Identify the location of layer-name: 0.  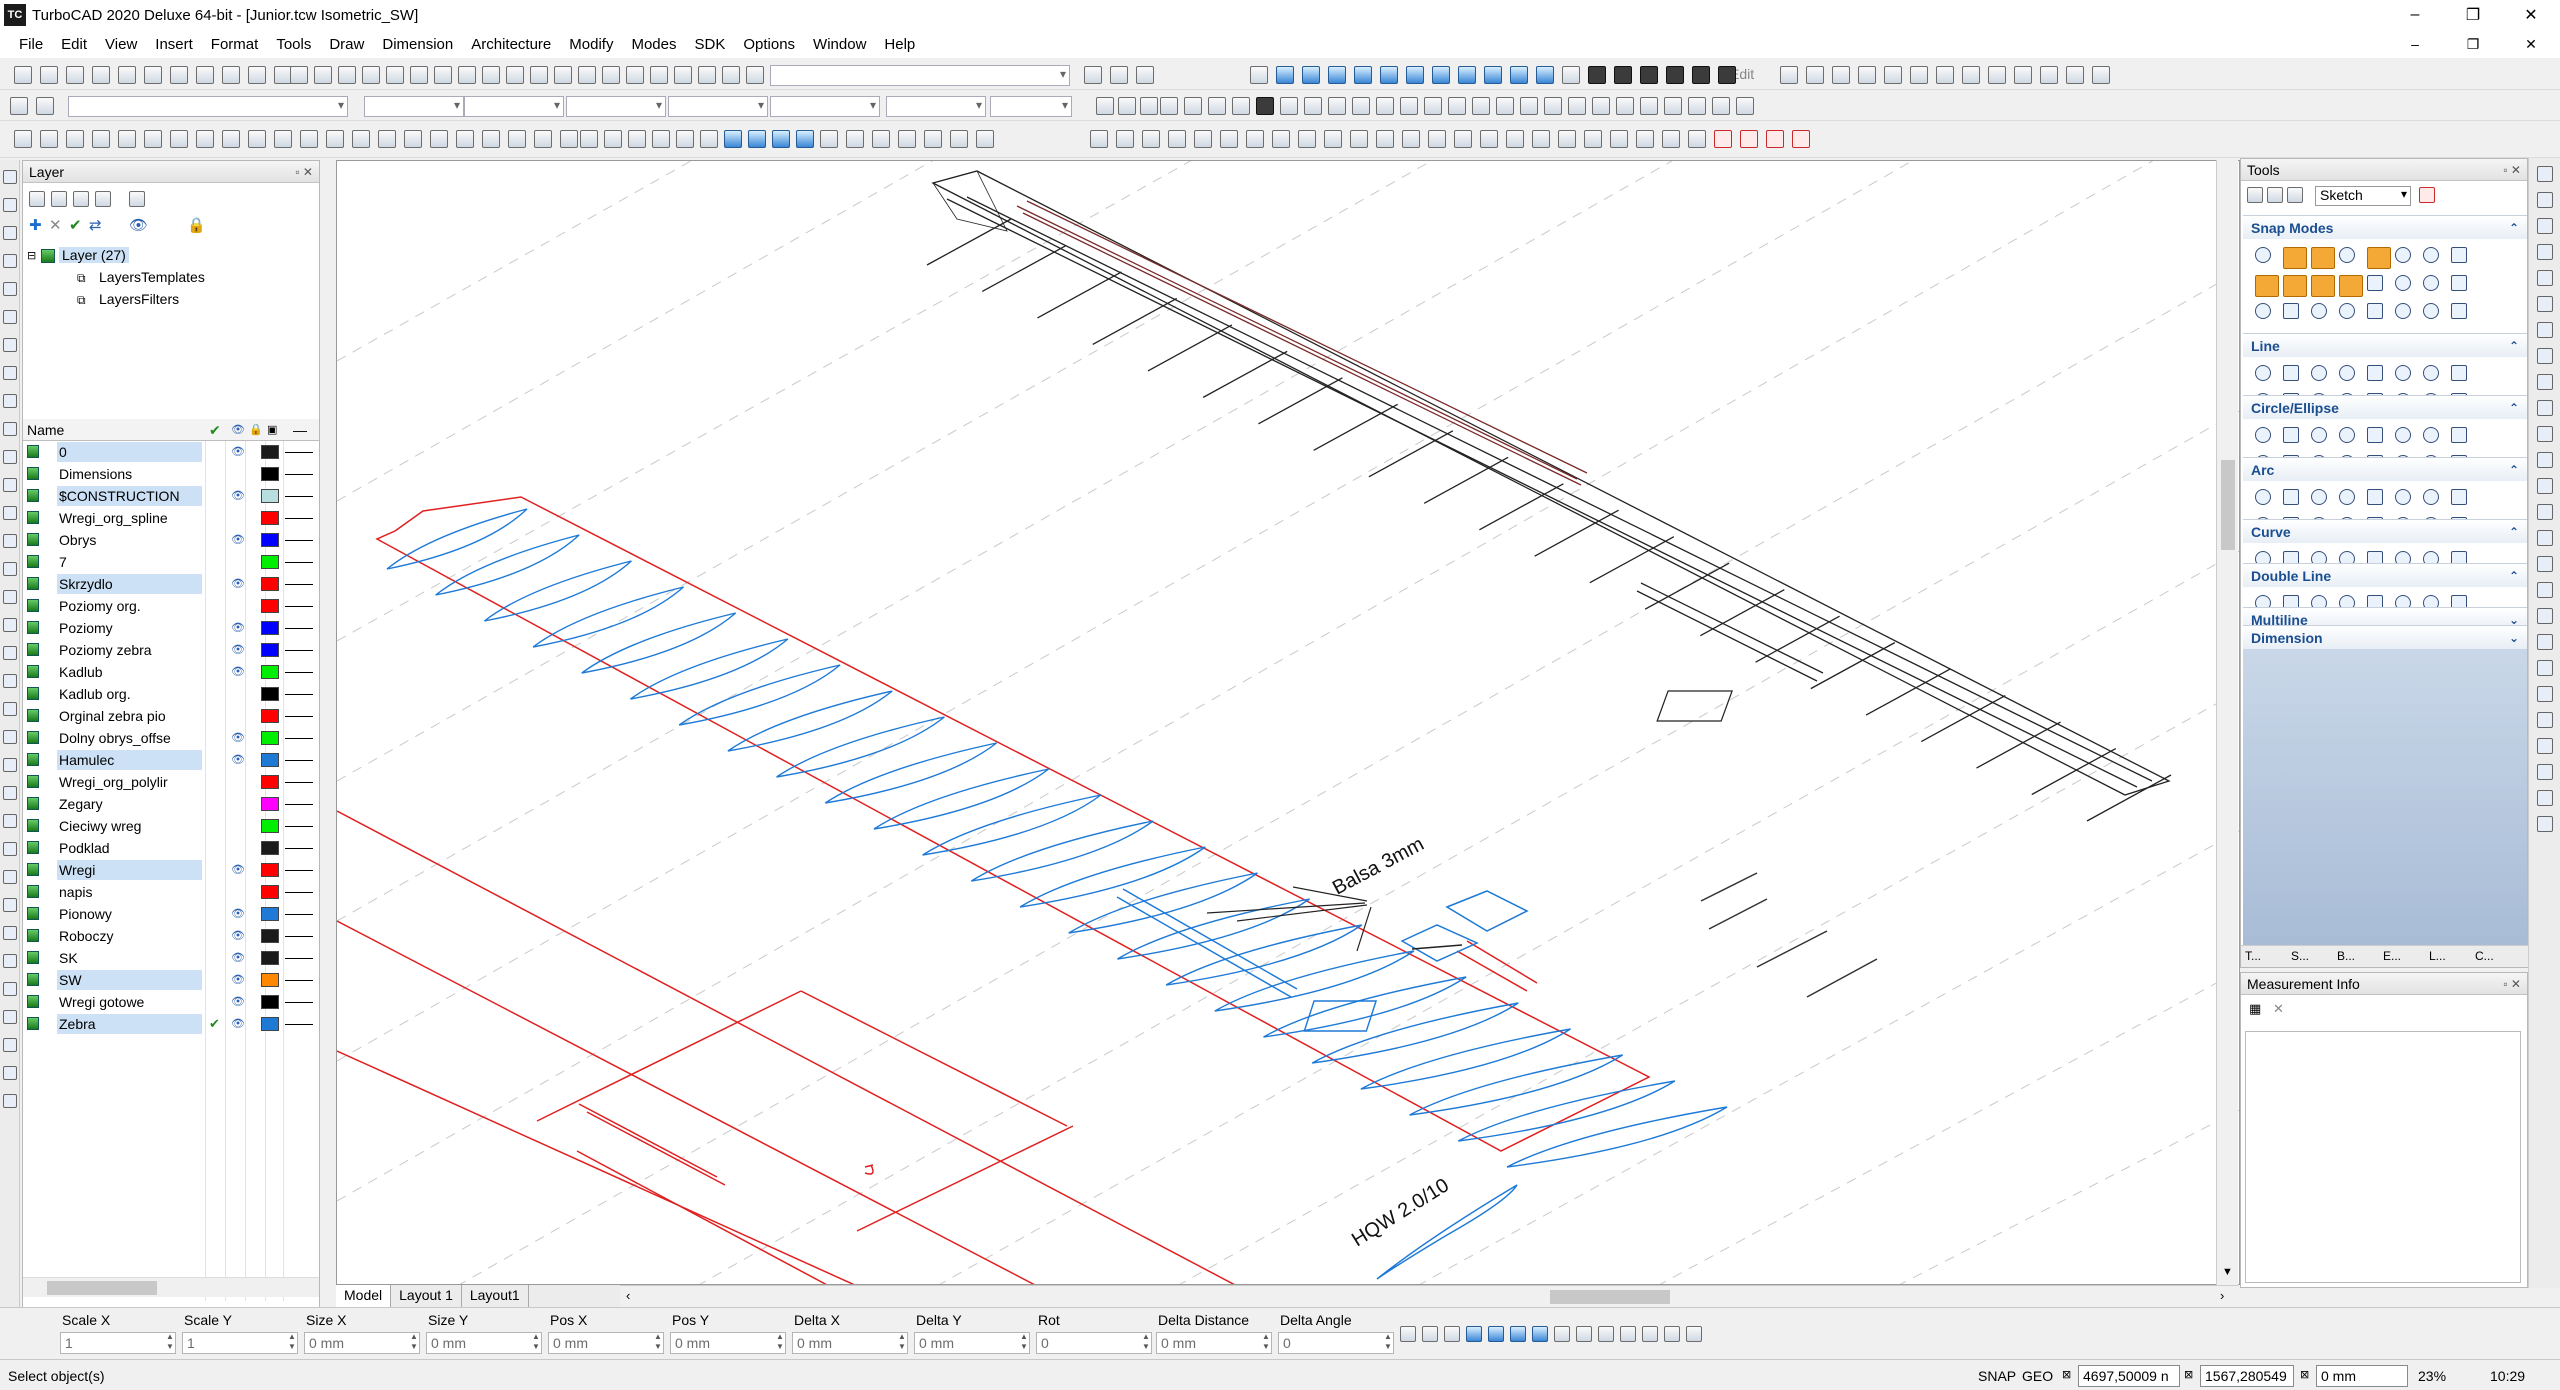
(134, 452).